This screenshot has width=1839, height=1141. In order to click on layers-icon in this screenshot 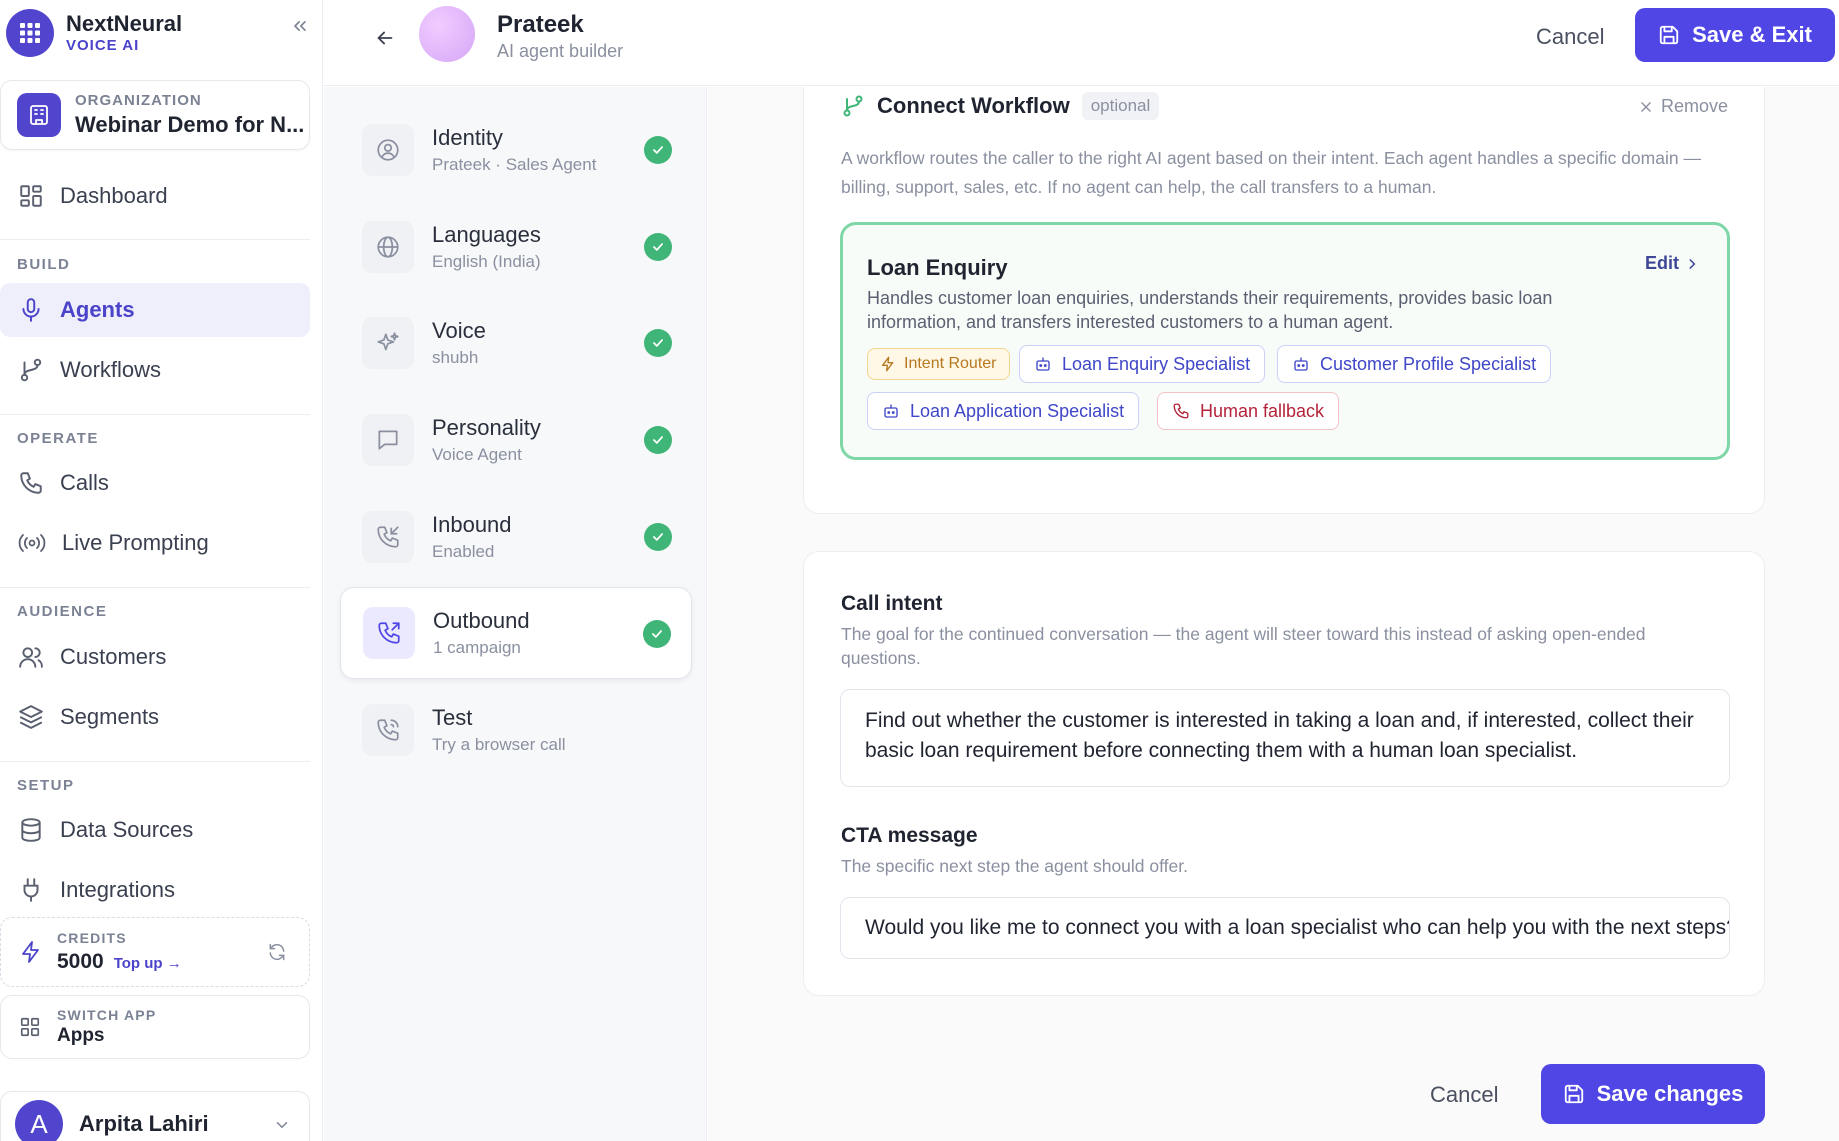, I will do `click(31, 717)`.